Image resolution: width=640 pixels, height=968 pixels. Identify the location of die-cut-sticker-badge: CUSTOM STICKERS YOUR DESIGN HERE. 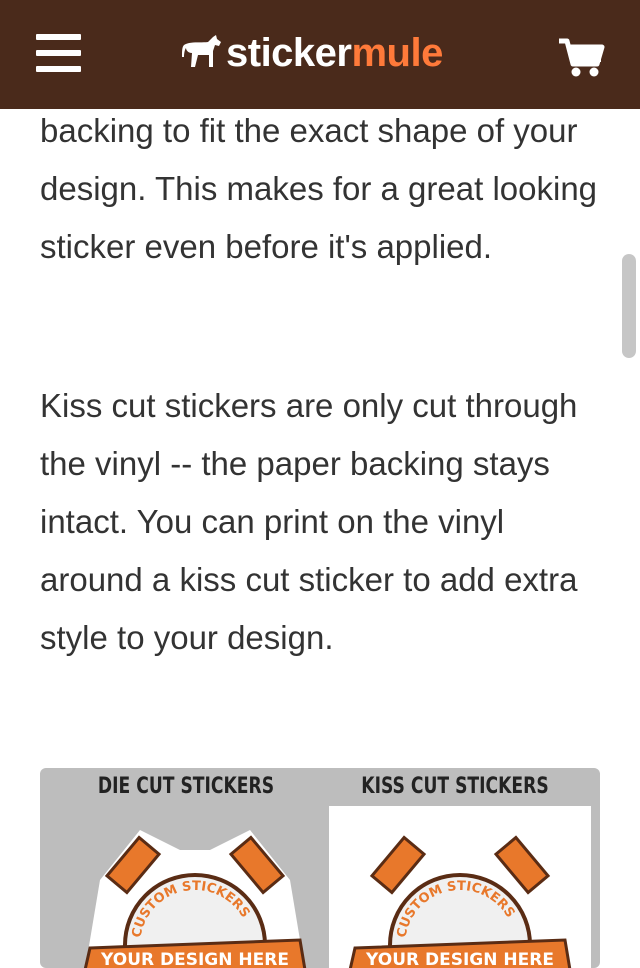
(195, 899).